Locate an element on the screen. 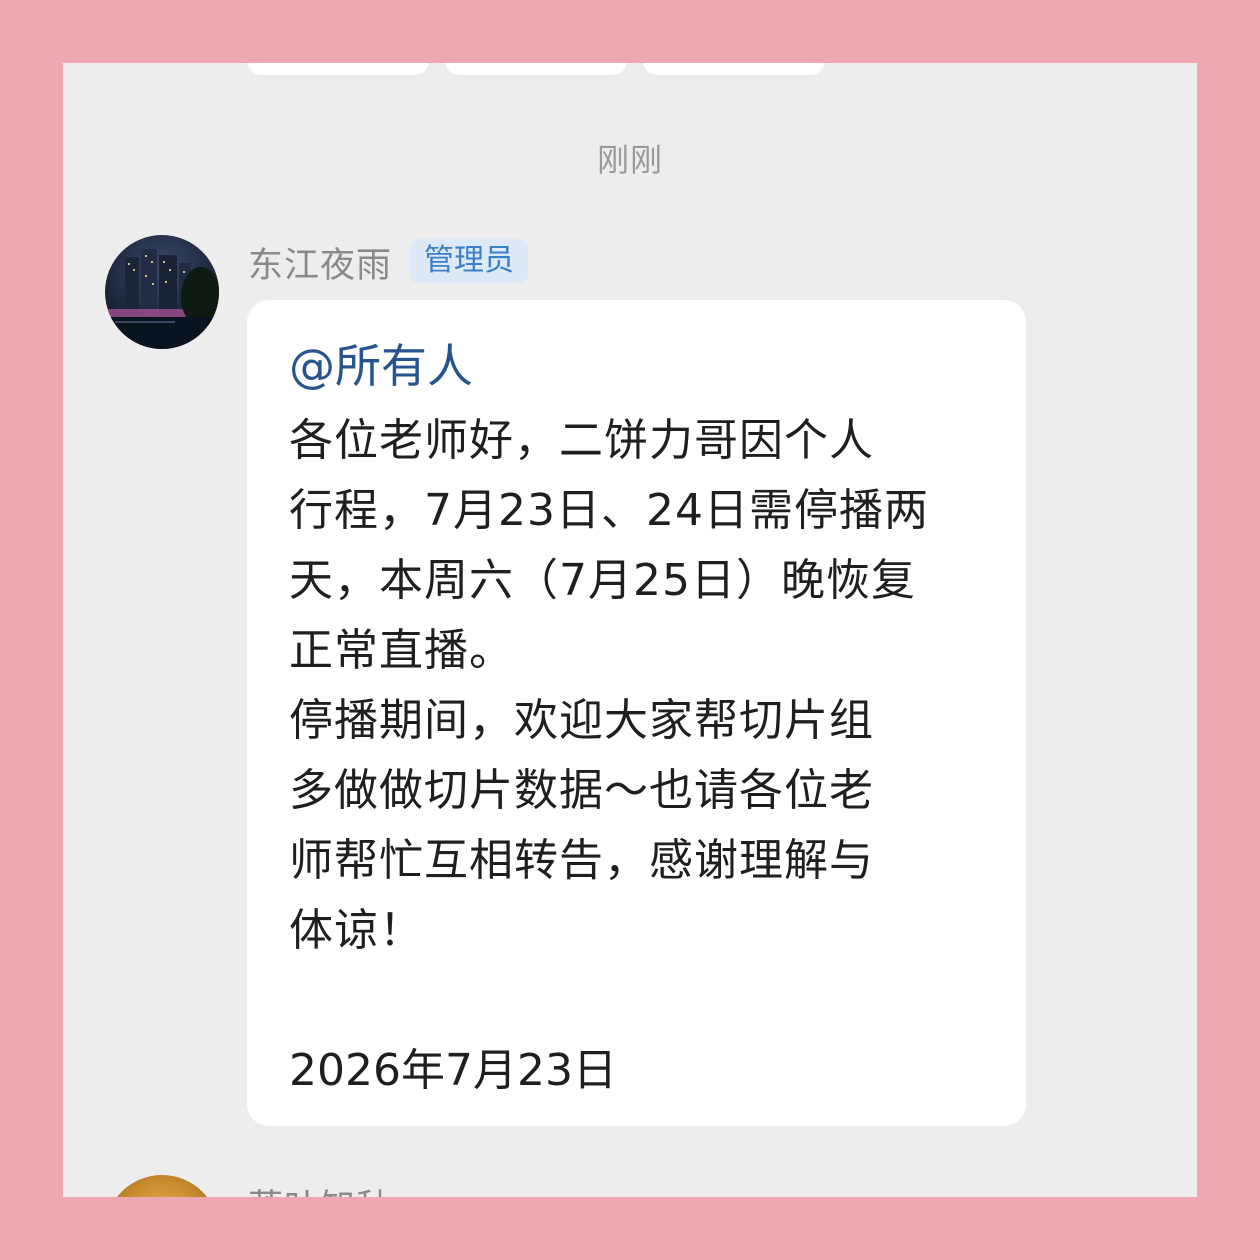  sender-name: 东江夜雨 is located at coordinates (320, 262).